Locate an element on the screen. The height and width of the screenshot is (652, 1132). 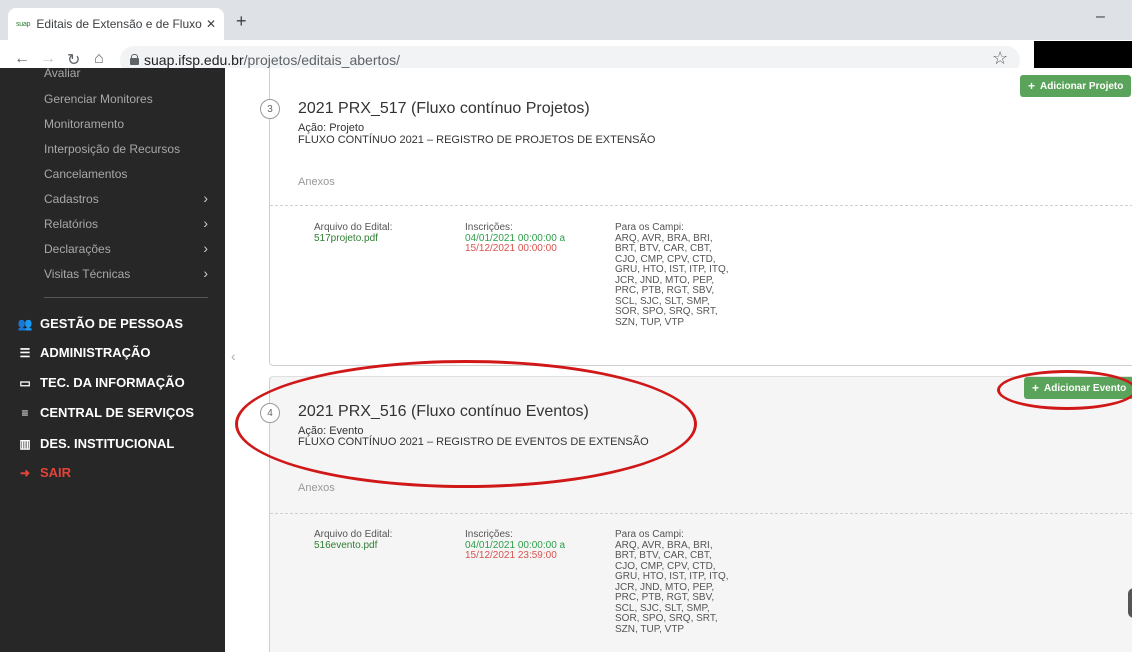
arquivo-label: Arquivo do Edital: is located at coordinates (353, 227).